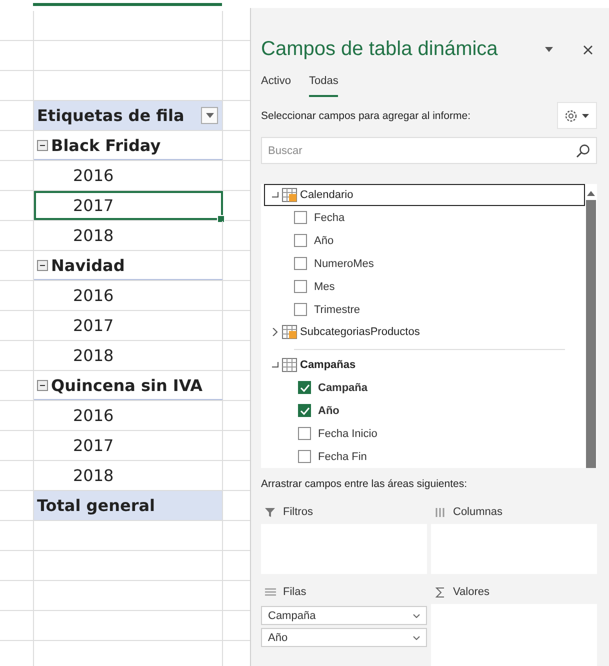  What do you see at coordinates (591, 193) in the screenshot?
I see `scroll-up-icon` at bounding box center [591, 193].